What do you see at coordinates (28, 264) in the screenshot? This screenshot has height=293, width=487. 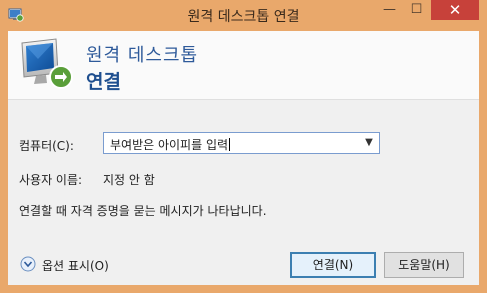 I see `expand-options-icon` at bounding box center [28, 264].